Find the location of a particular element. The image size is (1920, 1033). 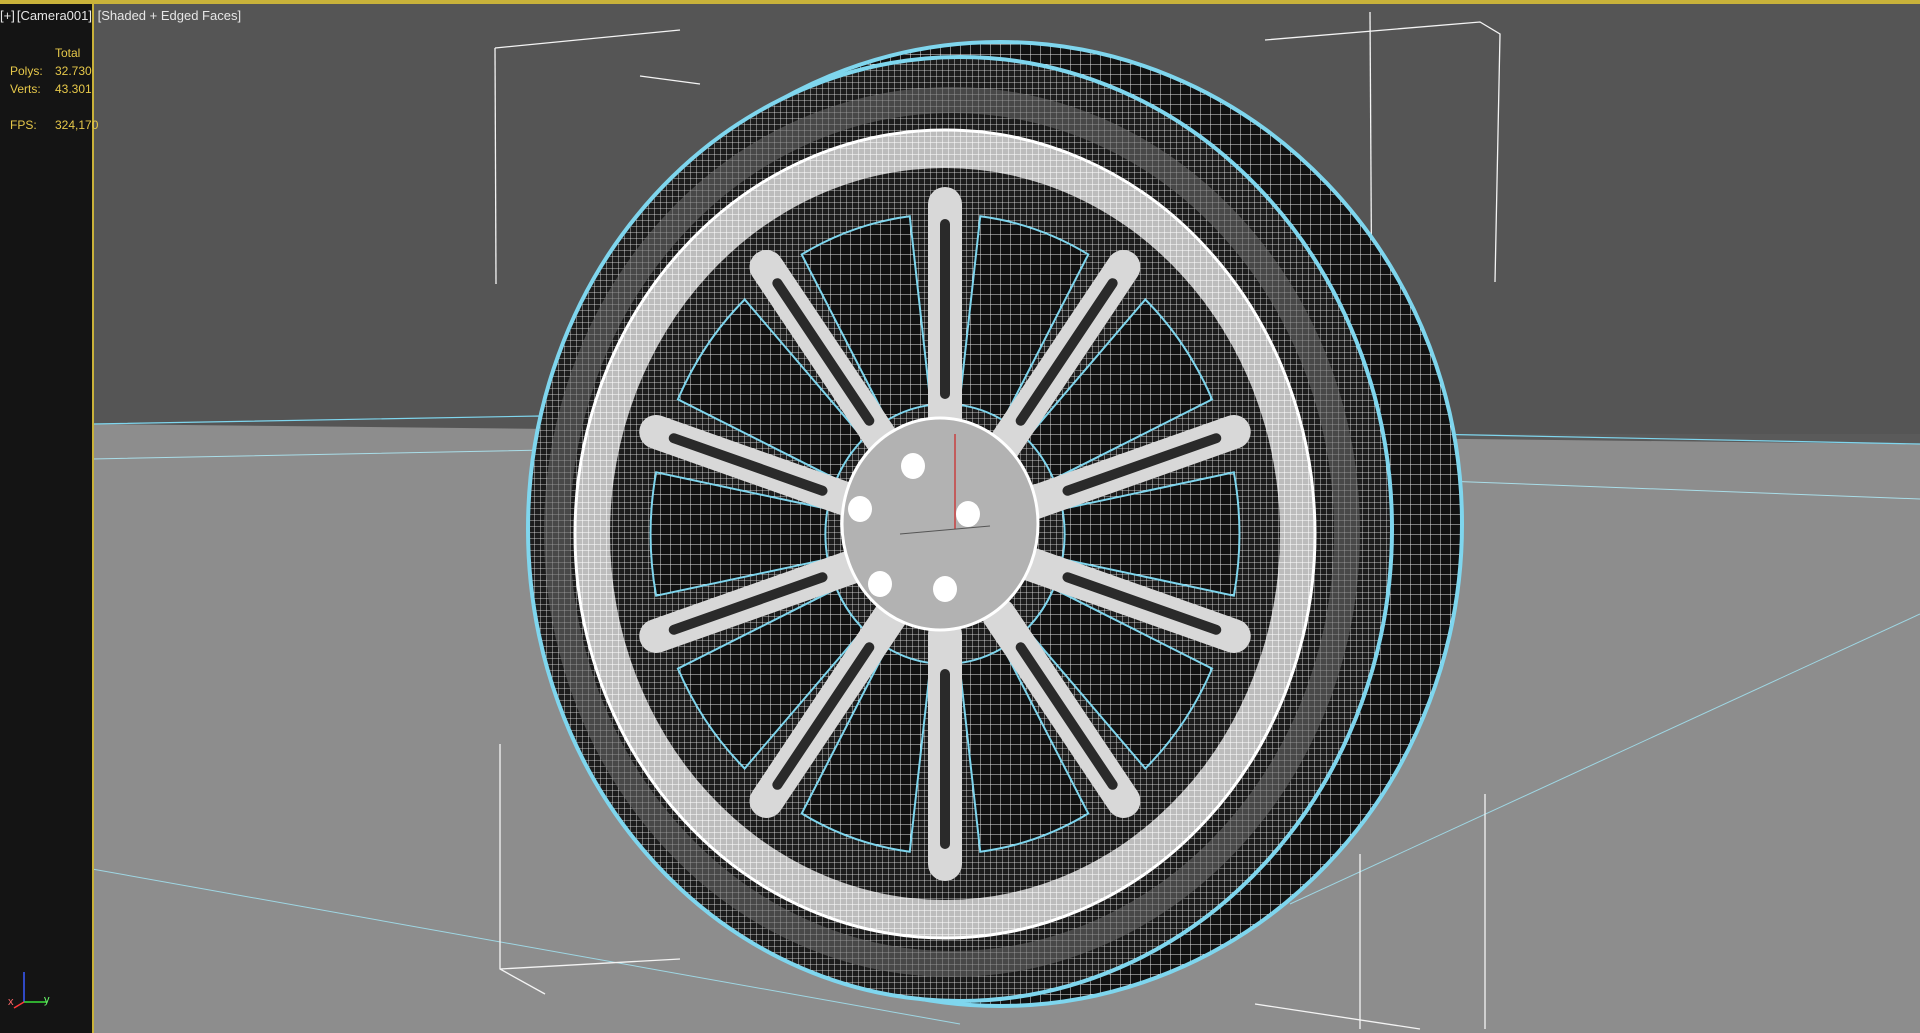

stats-verts-row: Verts: 43.301 is located at coordinates (54, 89).